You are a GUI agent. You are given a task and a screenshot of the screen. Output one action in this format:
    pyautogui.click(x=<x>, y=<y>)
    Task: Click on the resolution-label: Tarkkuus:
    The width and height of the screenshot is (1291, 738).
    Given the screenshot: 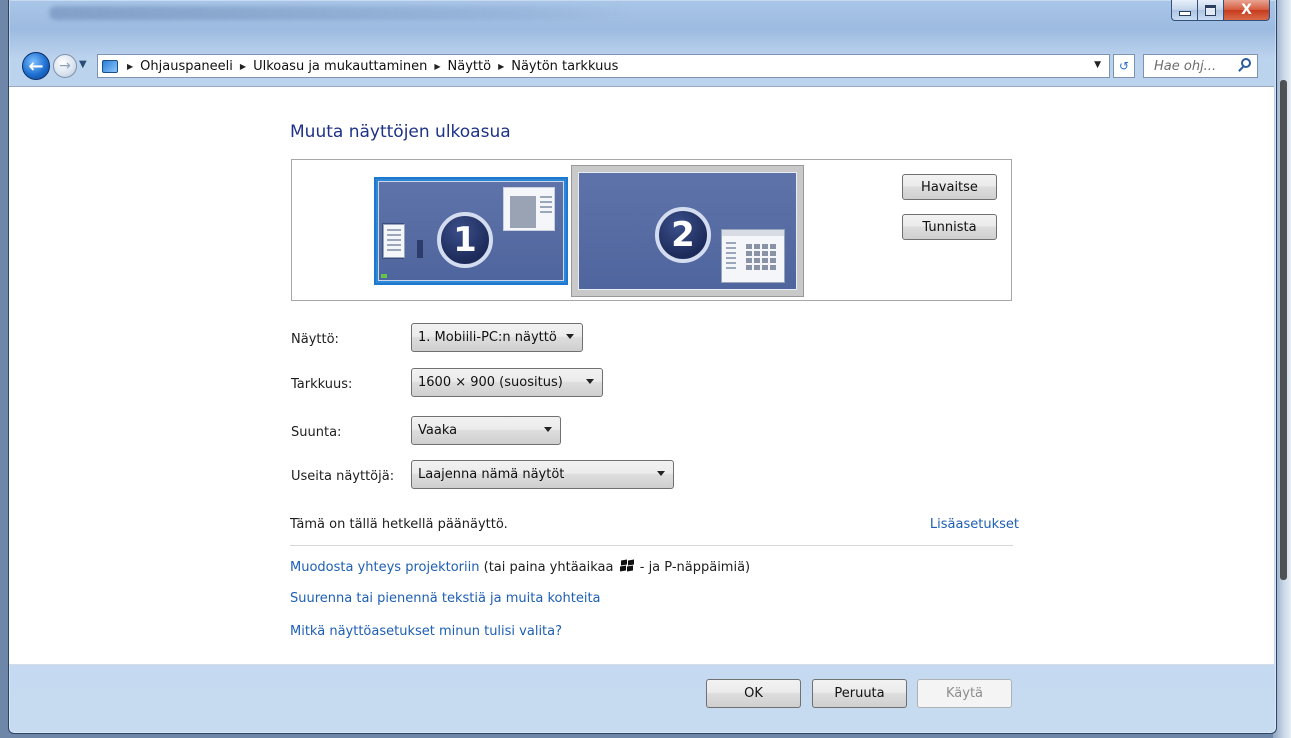 What is the action you would take?
    pyautogui.click(x=322, y=384)
    